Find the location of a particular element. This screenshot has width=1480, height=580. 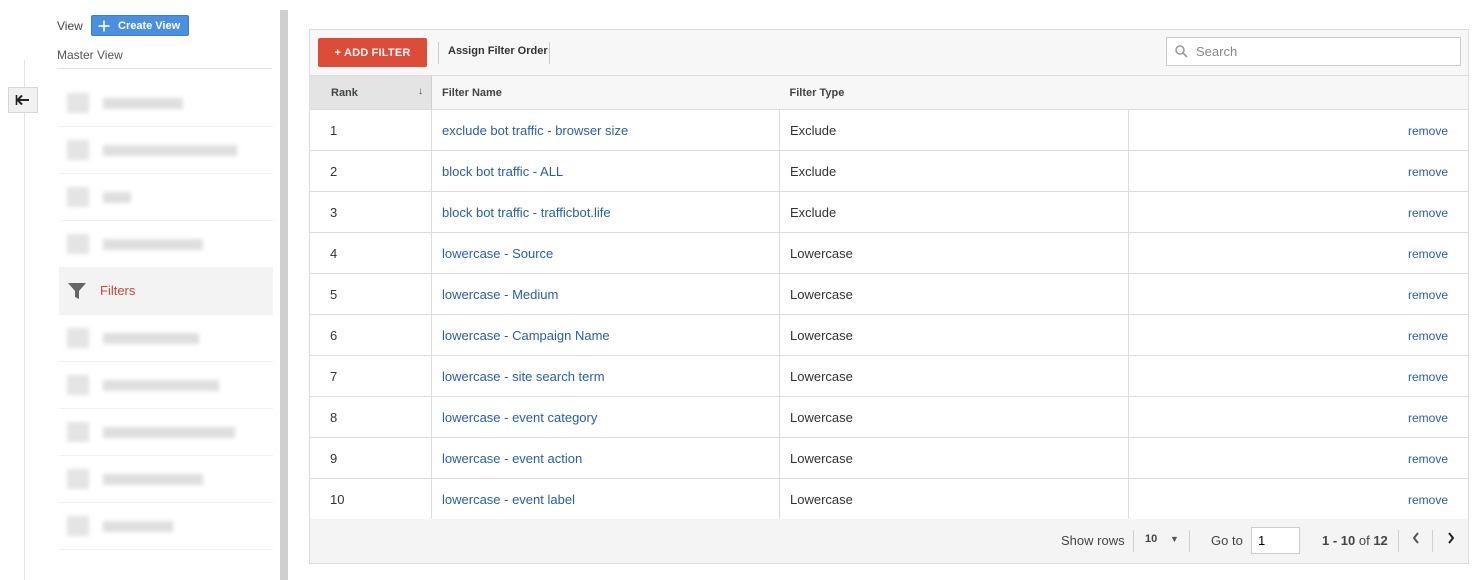

search-icon is located at coordinates (1181, 51).